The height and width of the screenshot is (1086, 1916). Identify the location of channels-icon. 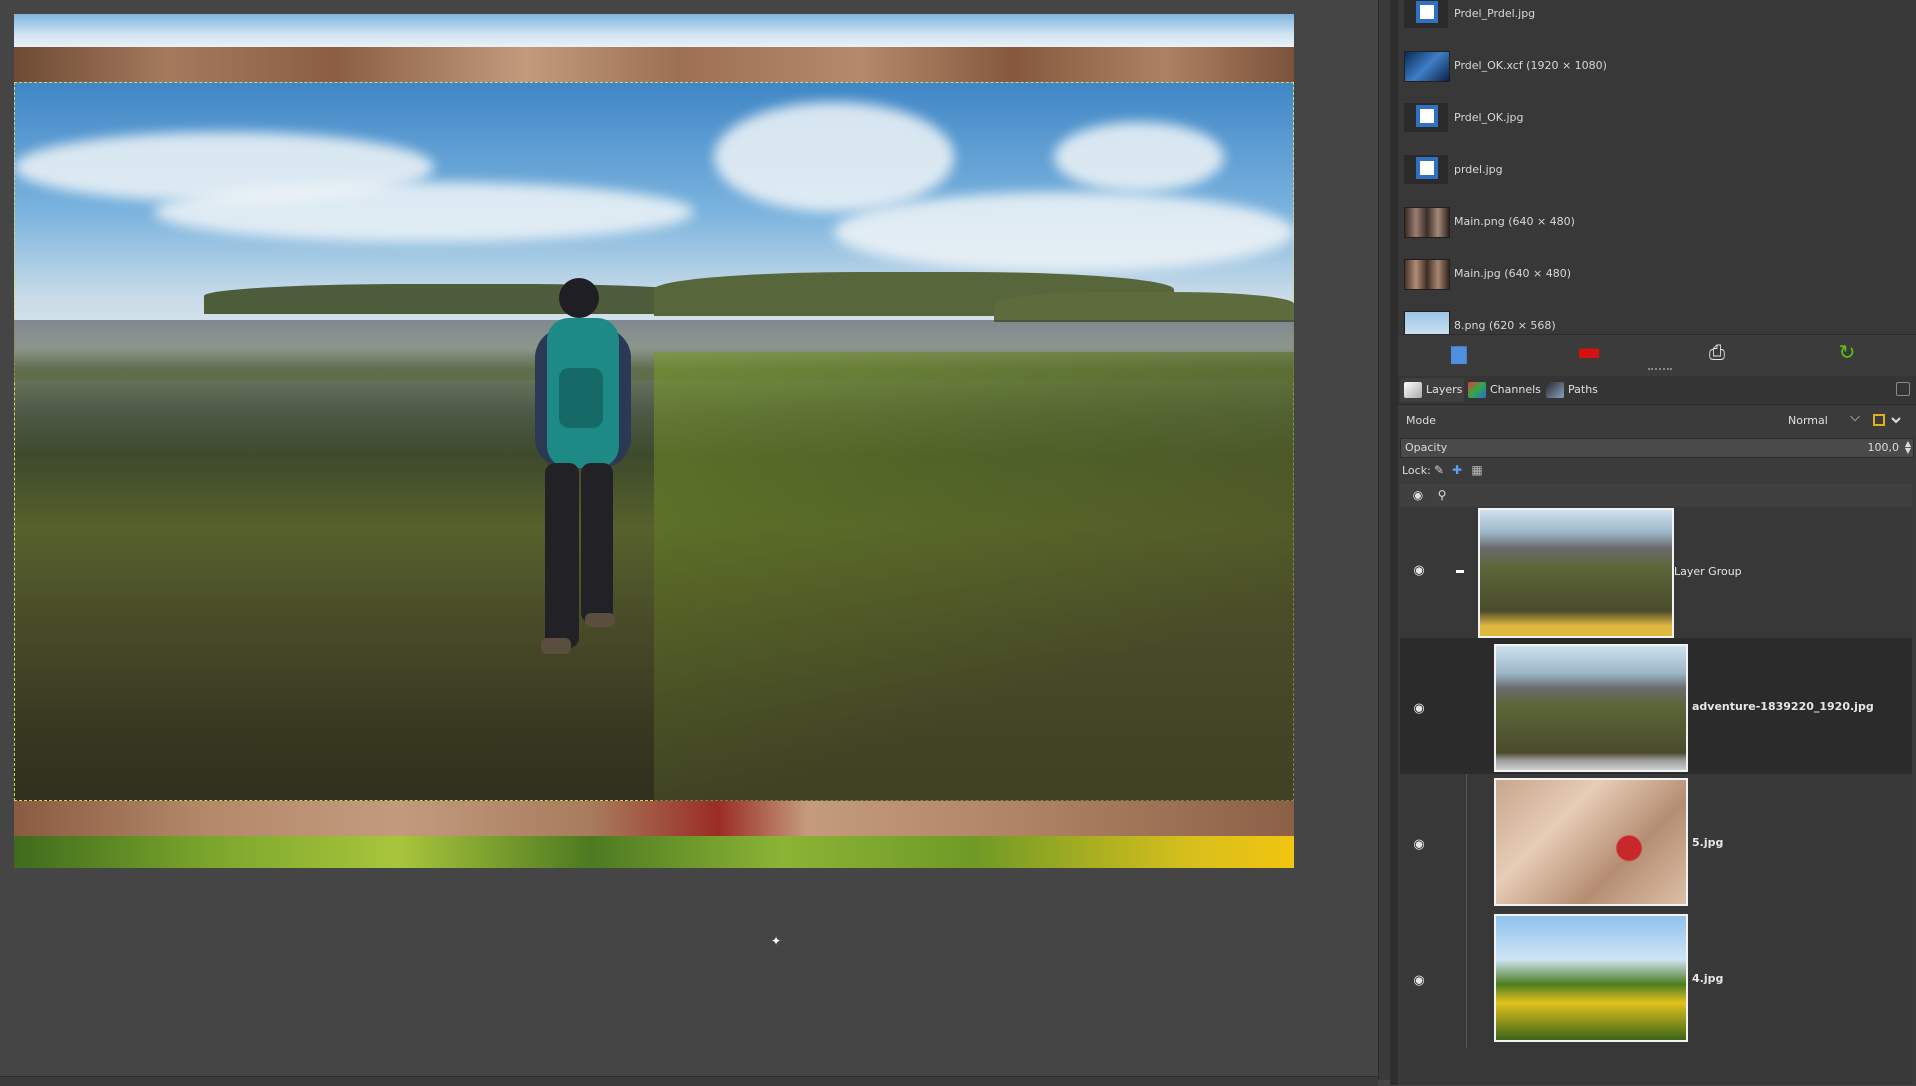
(1477, 390).